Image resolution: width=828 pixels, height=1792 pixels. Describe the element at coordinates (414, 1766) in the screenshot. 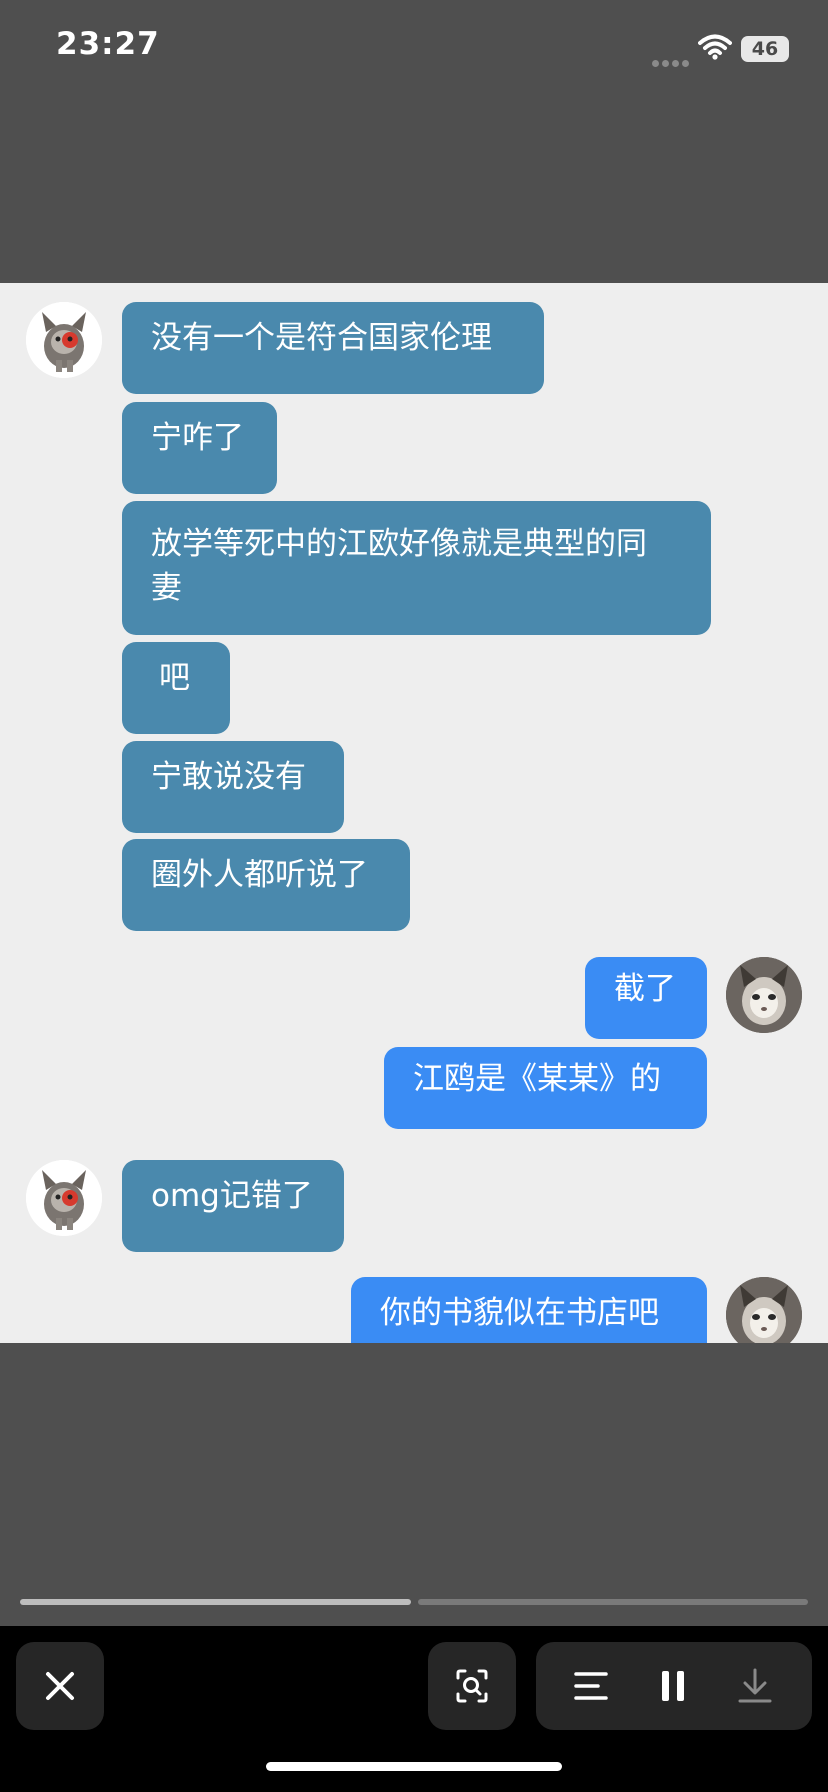

I see `home-indicator` at that location.